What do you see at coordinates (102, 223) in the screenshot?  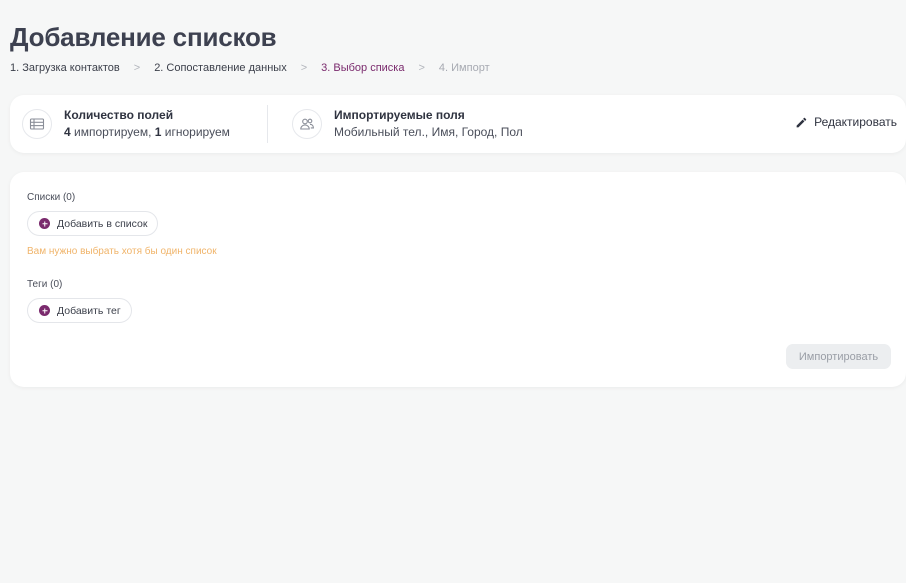 I see `add-to-list-label: Добавить в список` at bounding box center [102, 223].